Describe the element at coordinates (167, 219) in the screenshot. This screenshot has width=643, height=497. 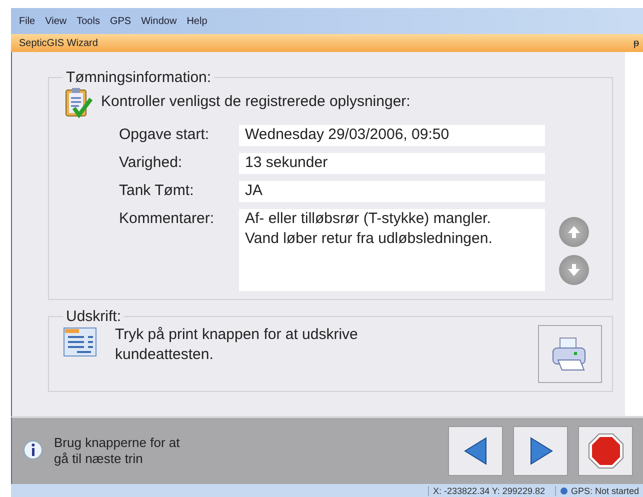
I see `field-label: Kommentarer:` at that location.